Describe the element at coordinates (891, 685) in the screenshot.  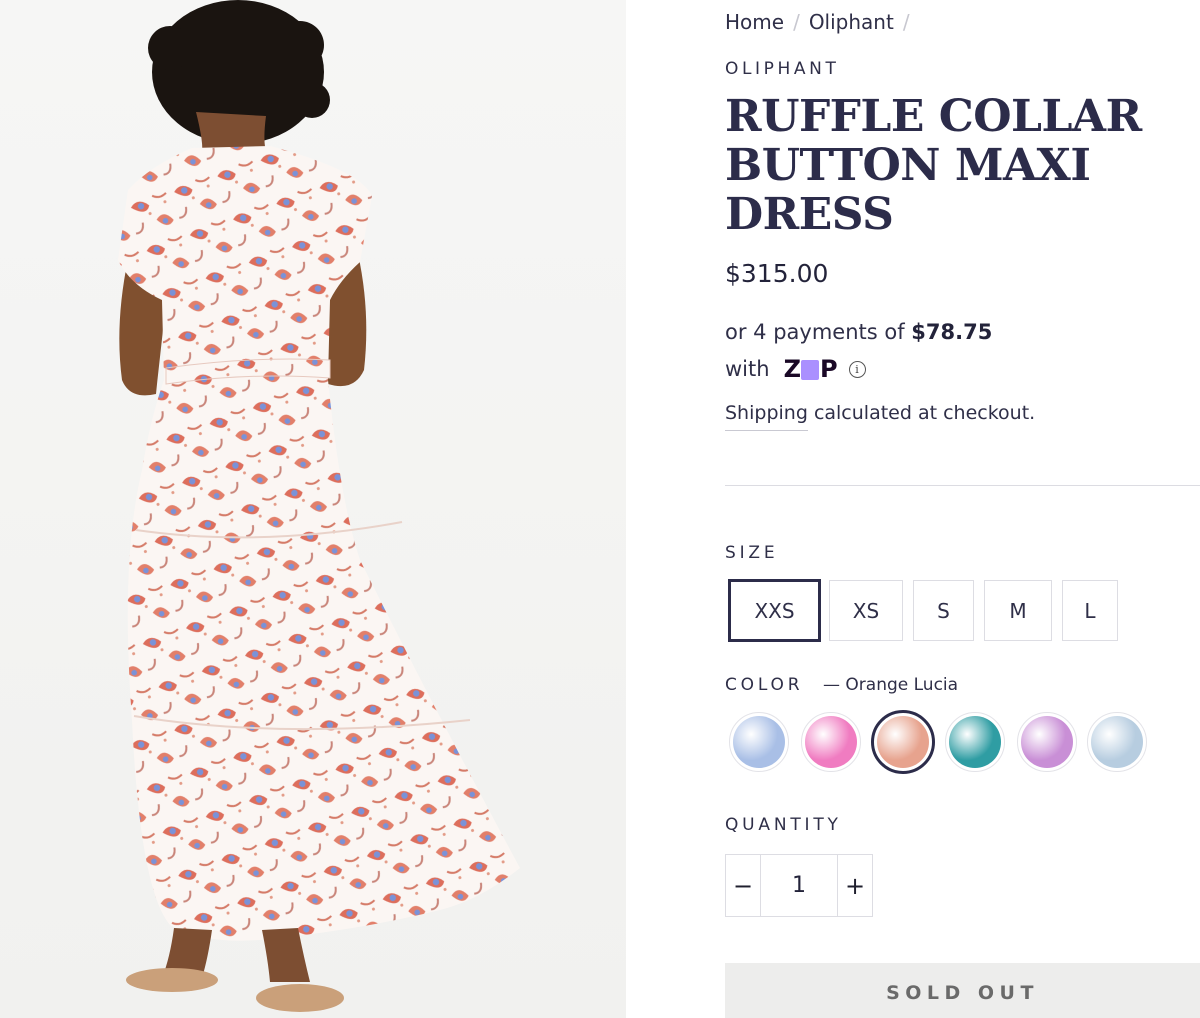
I see `selected-color-name: — Orange Lucia` at that location.